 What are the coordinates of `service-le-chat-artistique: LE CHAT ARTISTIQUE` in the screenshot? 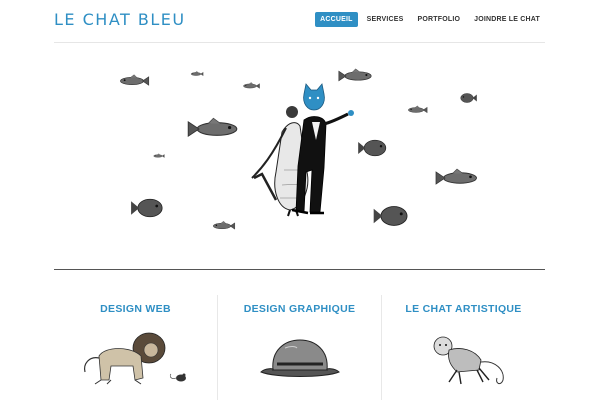 It's located at (463, 347).